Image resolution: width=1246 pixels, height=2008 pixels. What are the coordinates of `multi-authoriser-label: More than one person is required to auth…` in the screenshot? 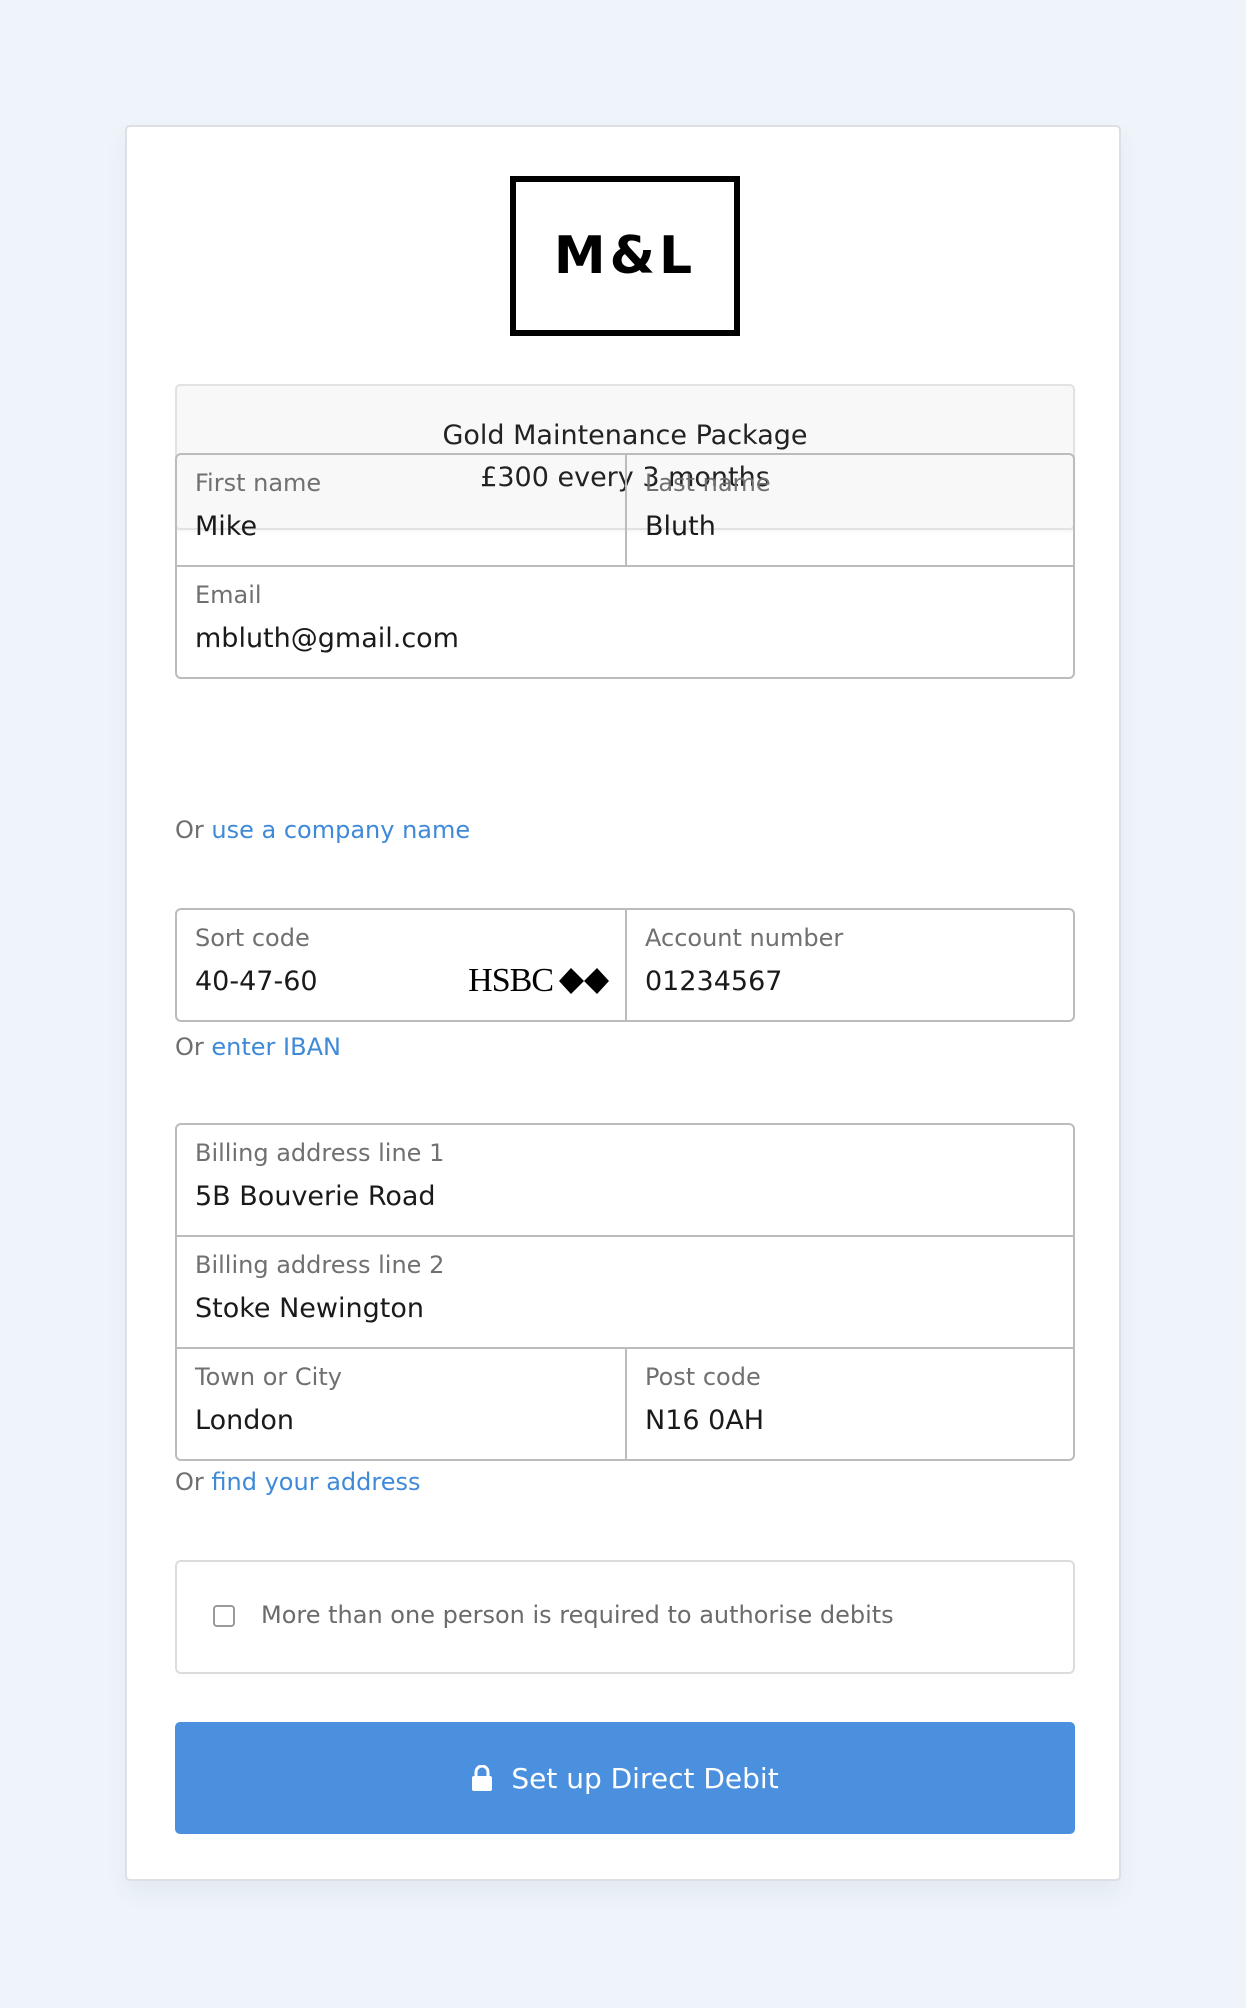 It's located at (577, 1615).